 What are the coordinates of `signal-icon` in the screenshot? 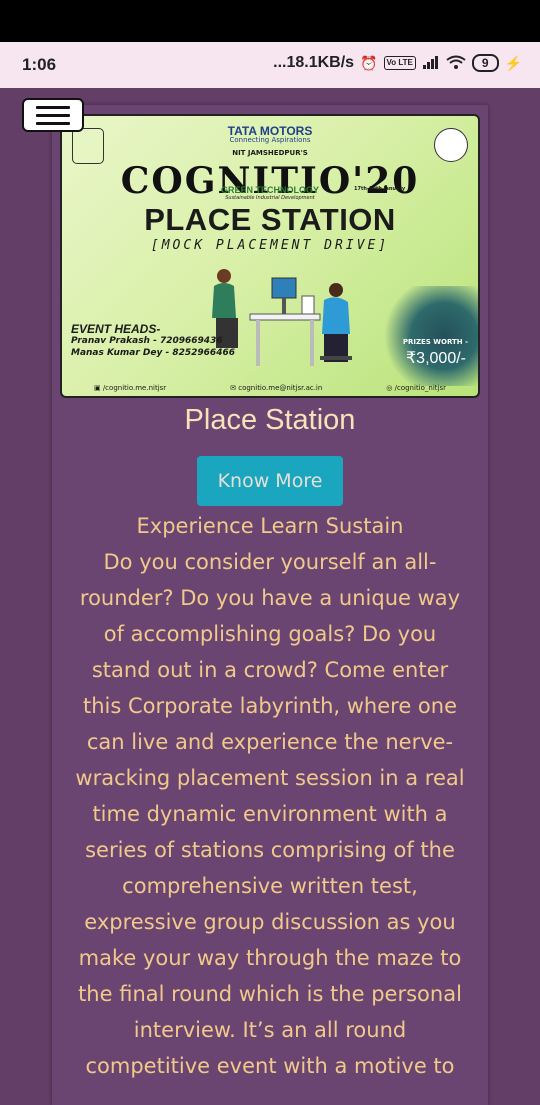 It's located at (431, 63).